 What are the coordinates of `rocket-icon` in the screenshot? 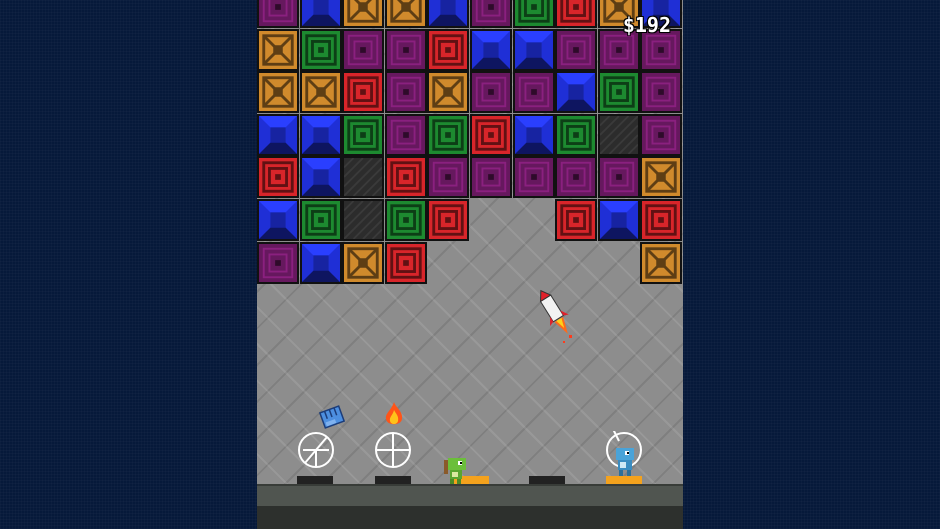 It's located at (555, 316).